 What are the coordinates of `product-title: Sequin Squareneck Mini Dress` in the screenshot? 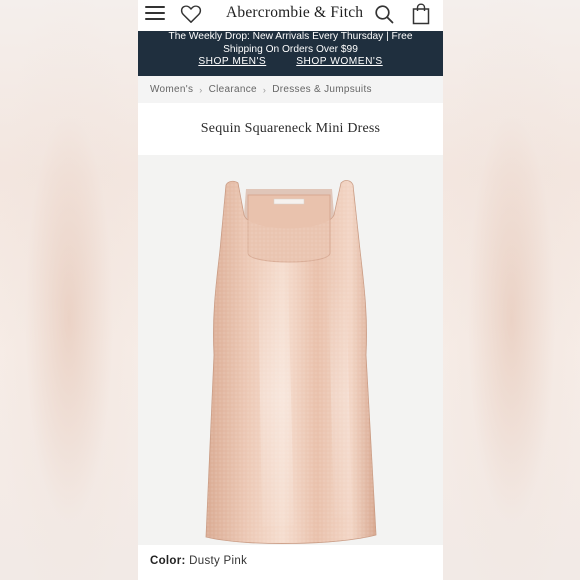 It's located at (290, 128).